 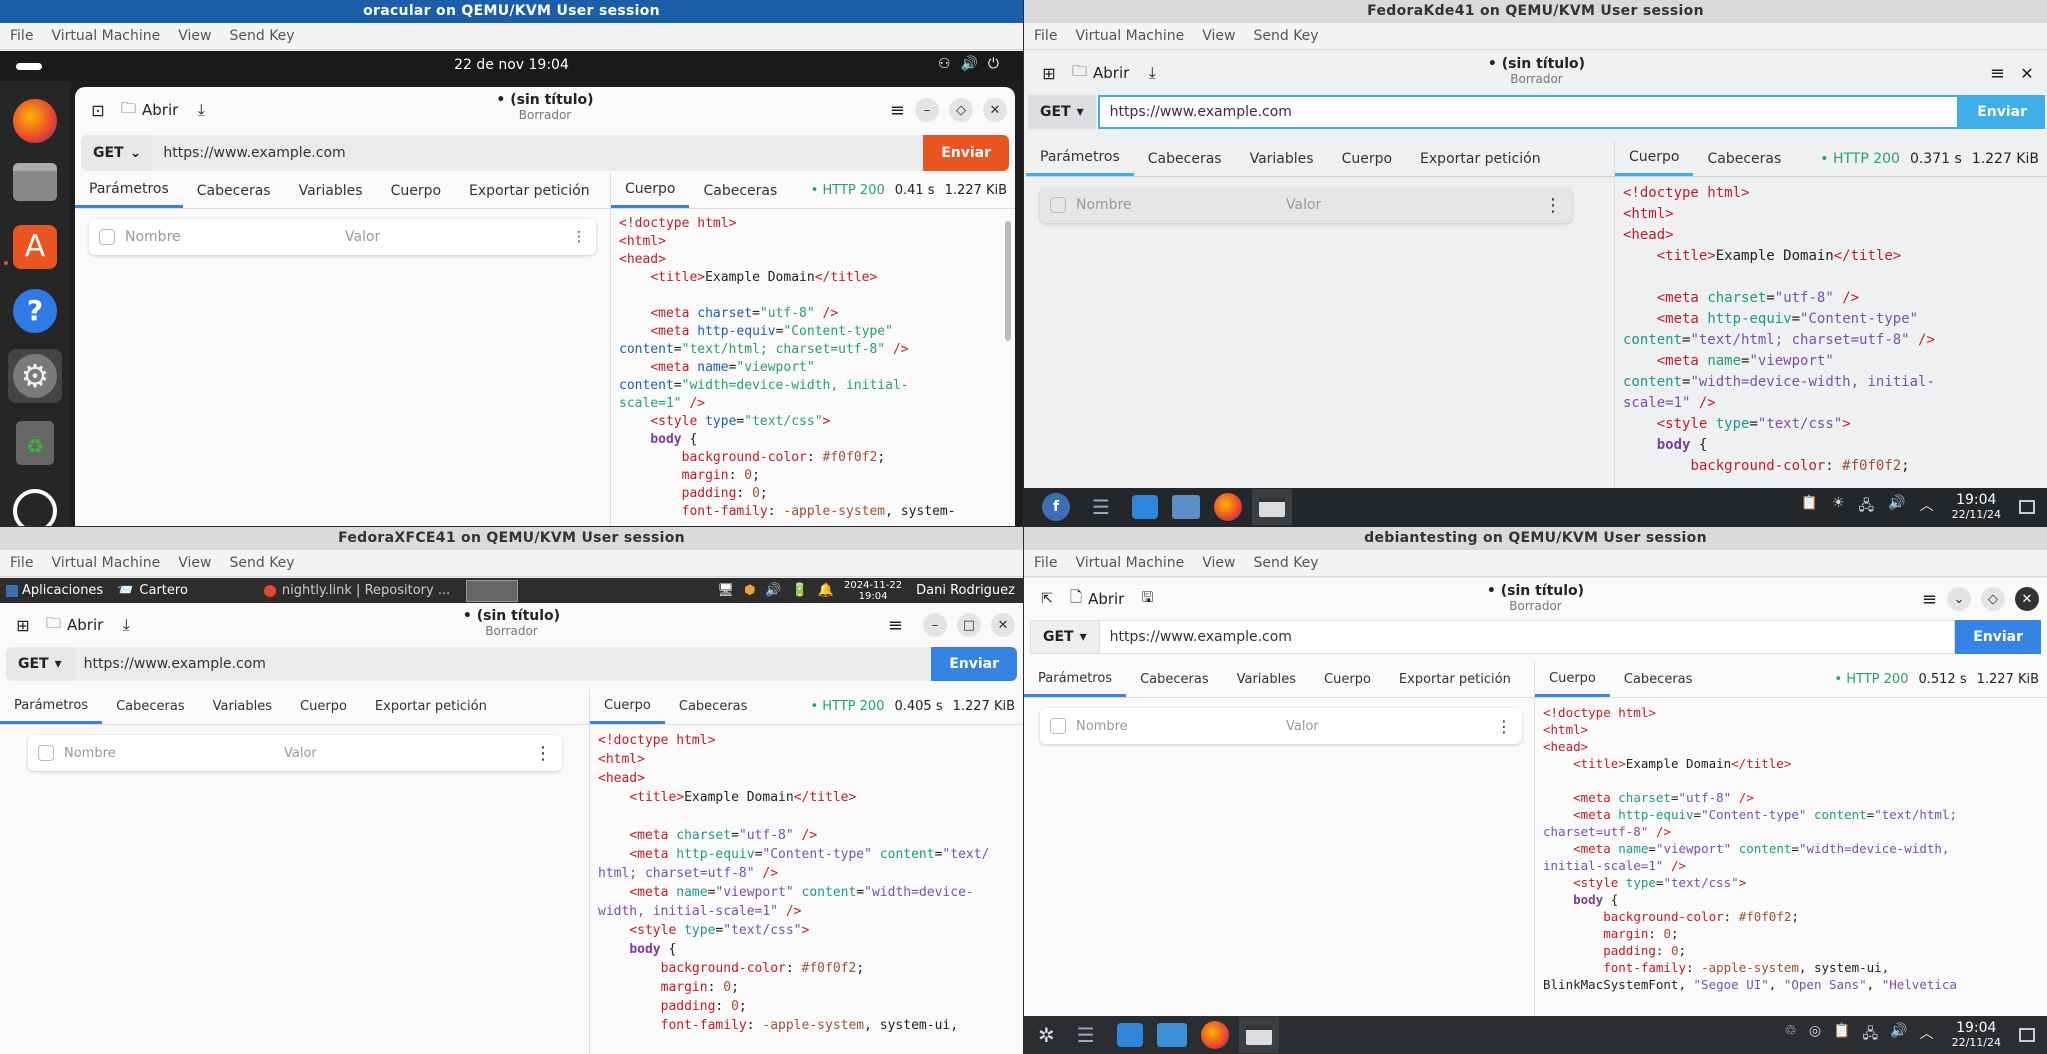 I want to click on clock: 2024-11-22 19:04, so click(x=880, y=591).